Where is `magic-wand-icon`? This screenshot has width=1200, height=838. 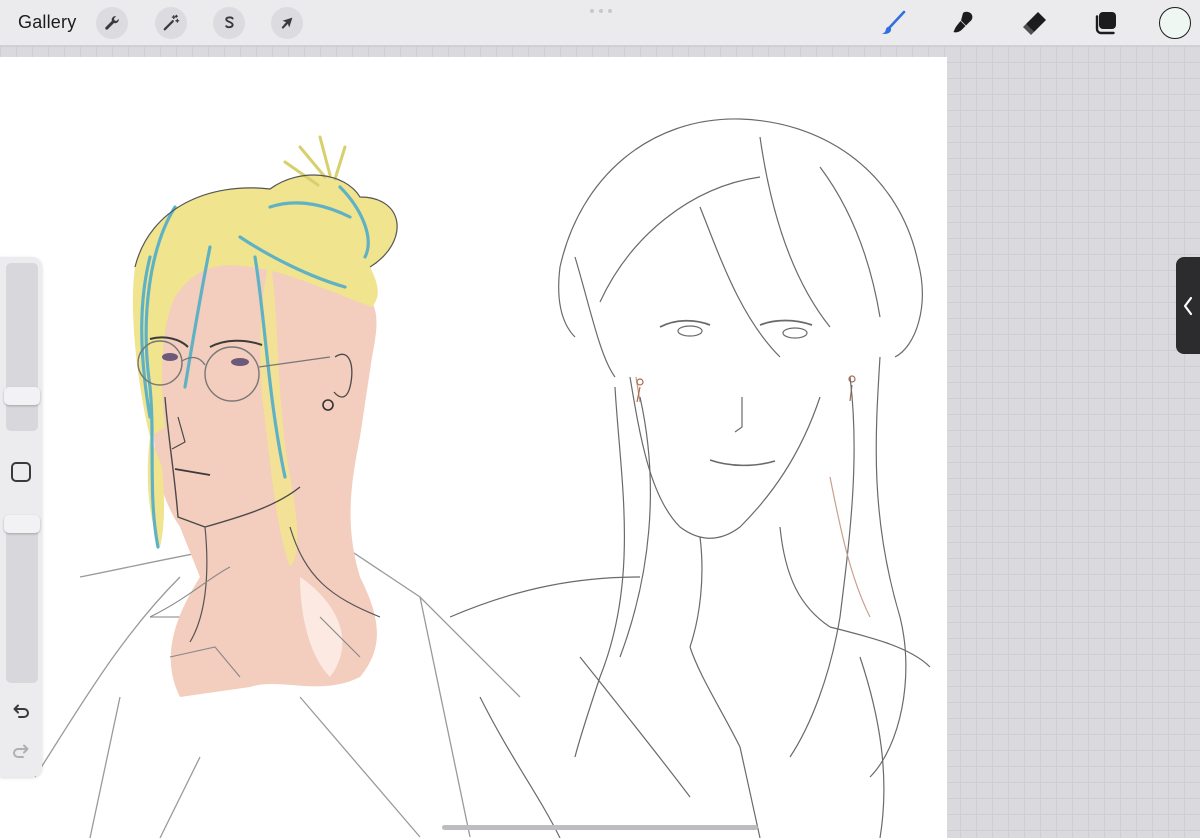 magic-wand-icon is located at coordinates (171, 22).